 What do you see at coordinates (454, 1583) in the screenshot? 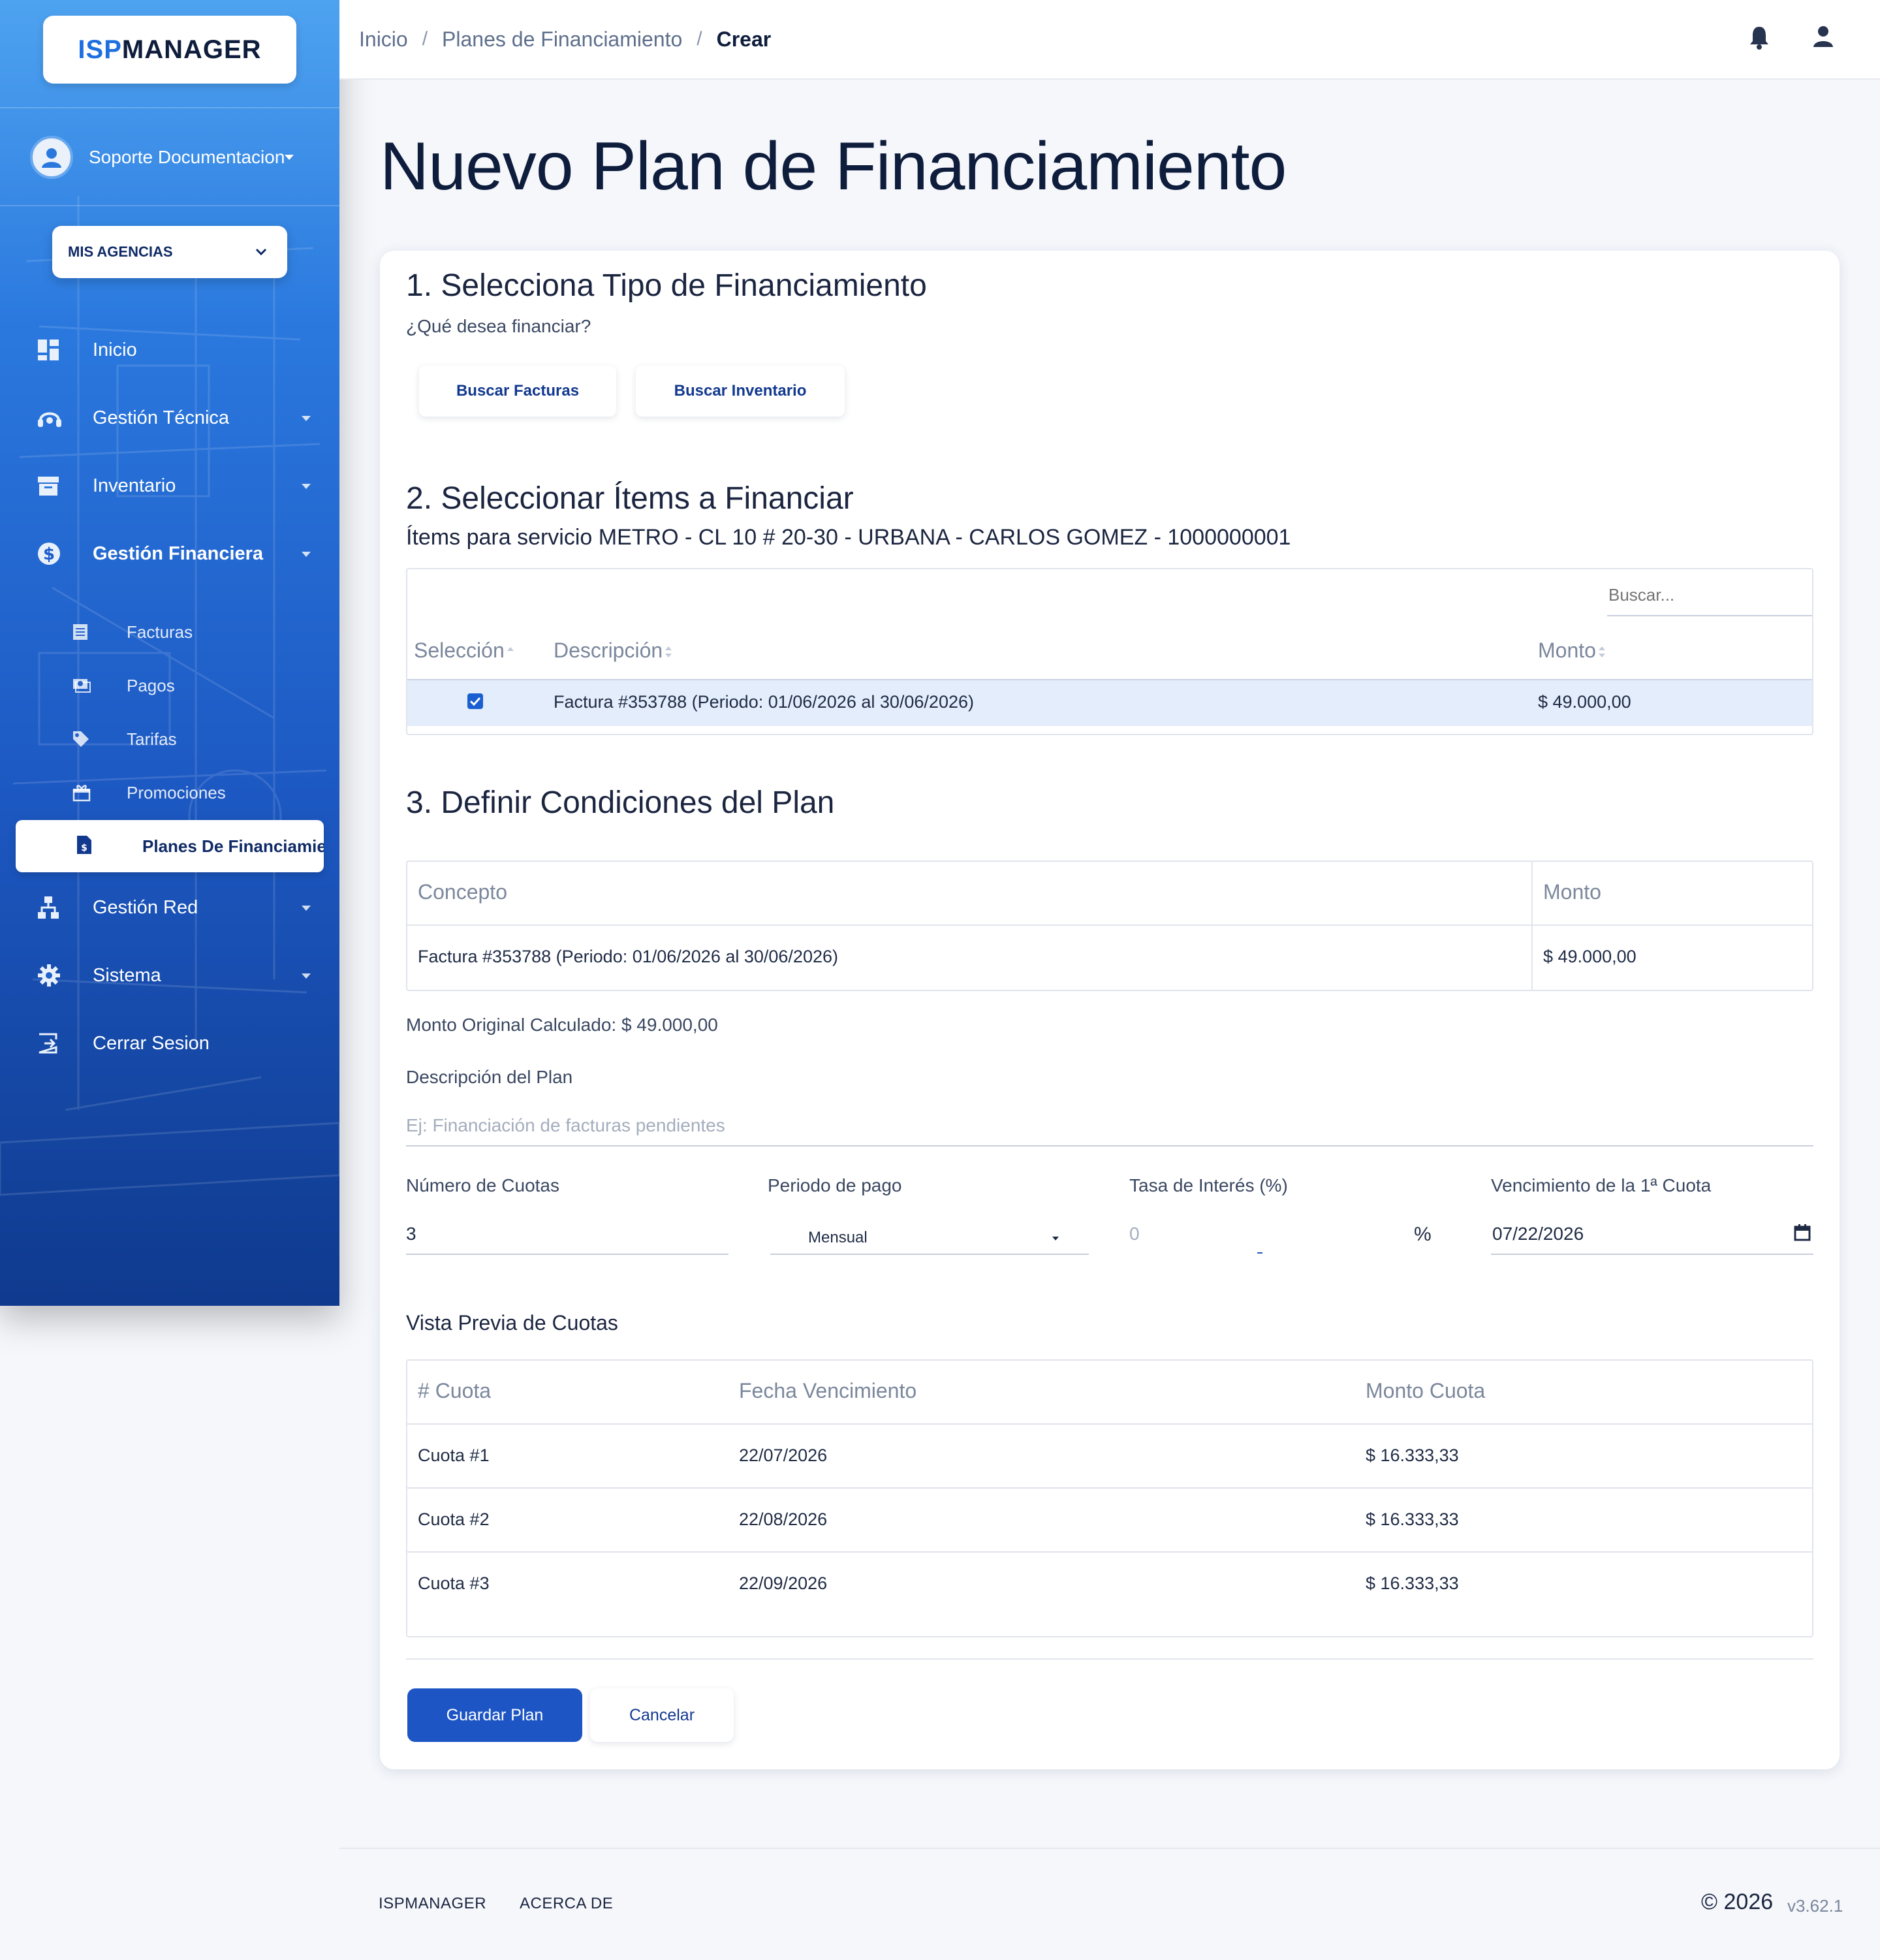
I see `cuota-cell: Cuota #3` at bounding box center [454, 1583].